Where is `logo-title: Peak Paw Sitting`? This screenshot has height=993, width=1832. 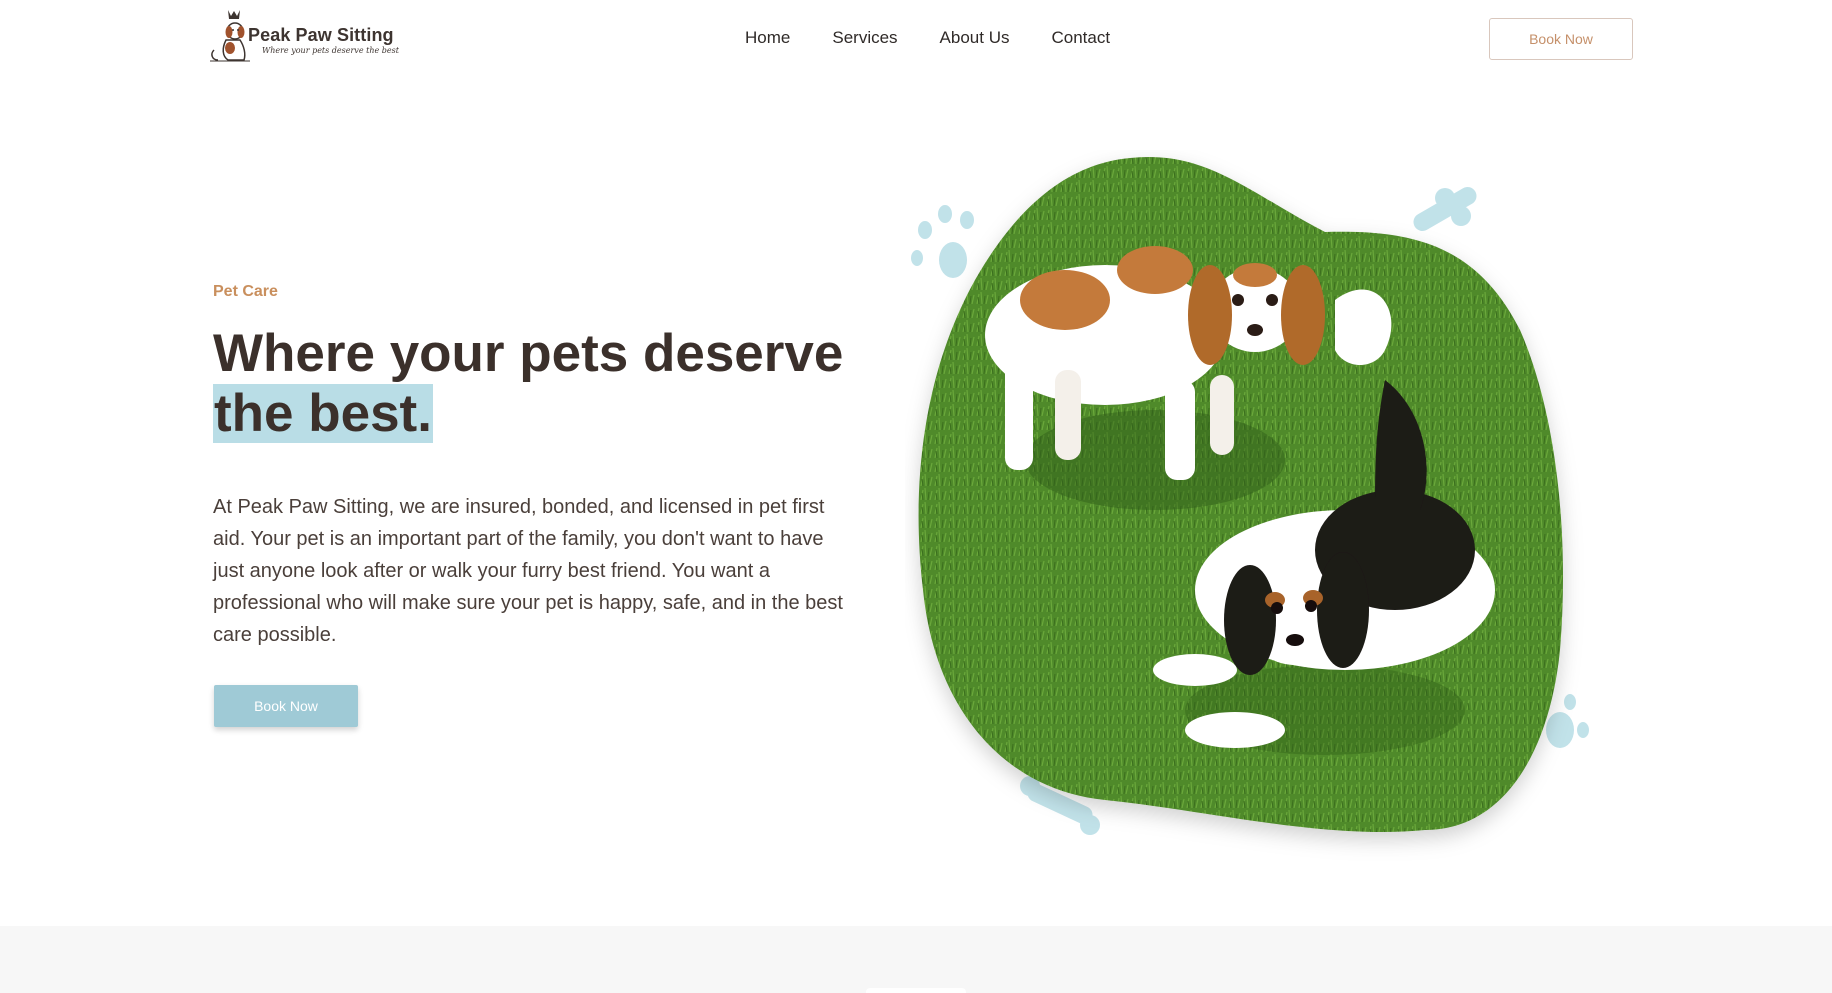 logo-title: Peak Paw Sitting is located at coordinates (321, 35).